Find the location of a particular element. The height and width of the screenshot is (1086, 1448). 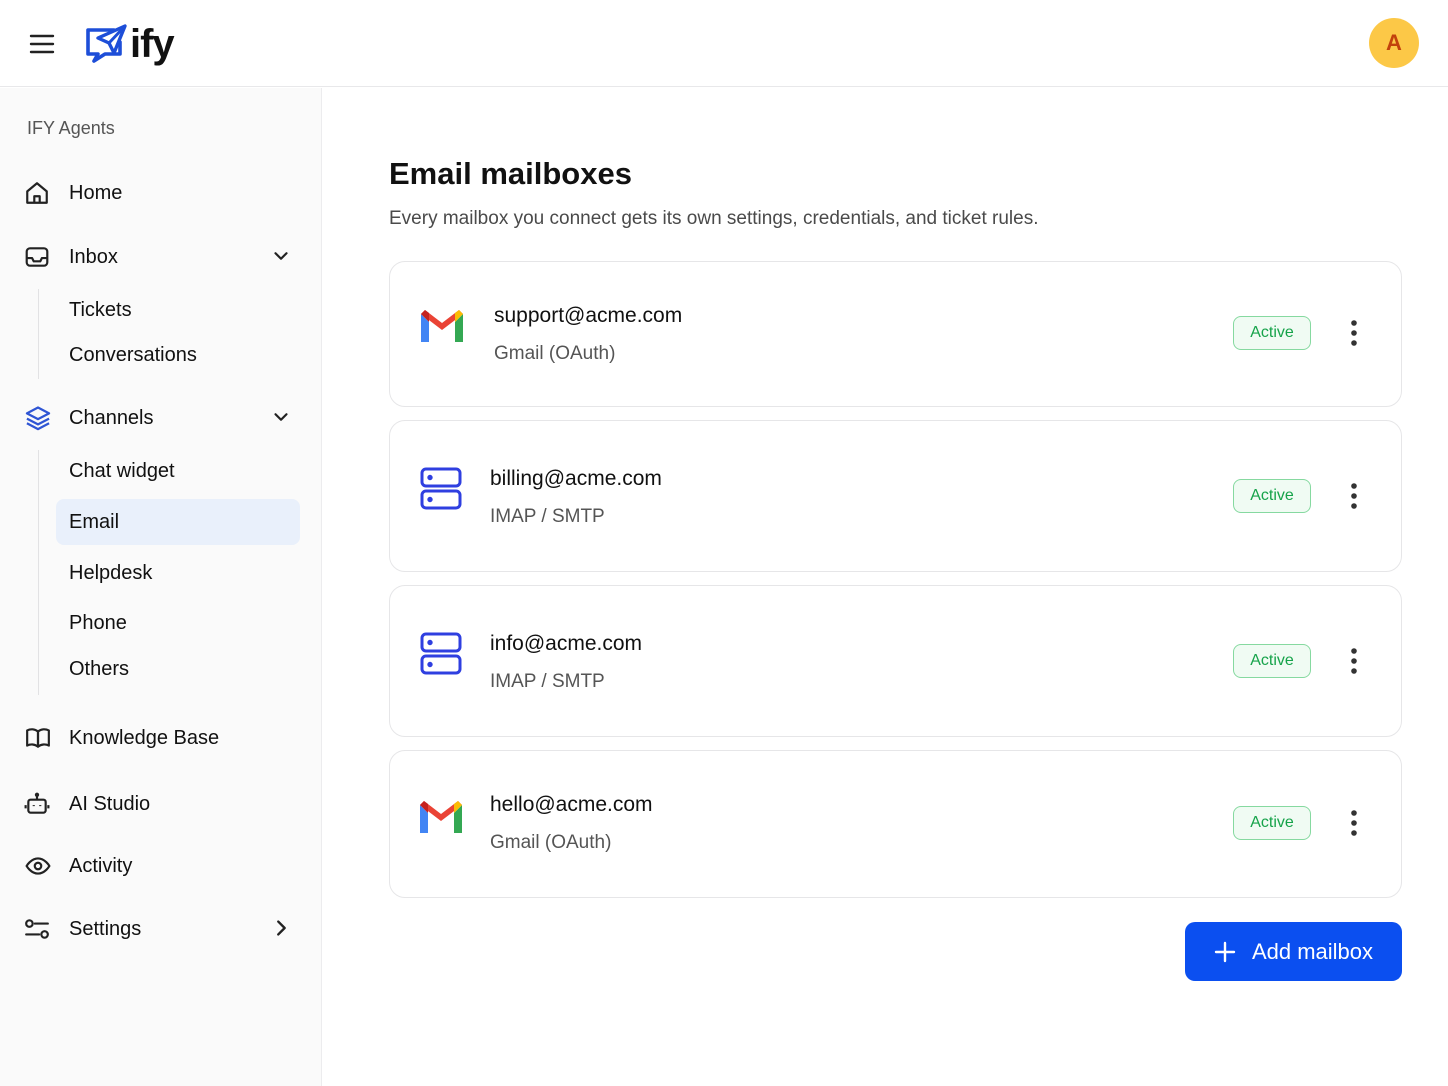

sidebar-item-label: Chat widget is located at coordinates (122, 470).